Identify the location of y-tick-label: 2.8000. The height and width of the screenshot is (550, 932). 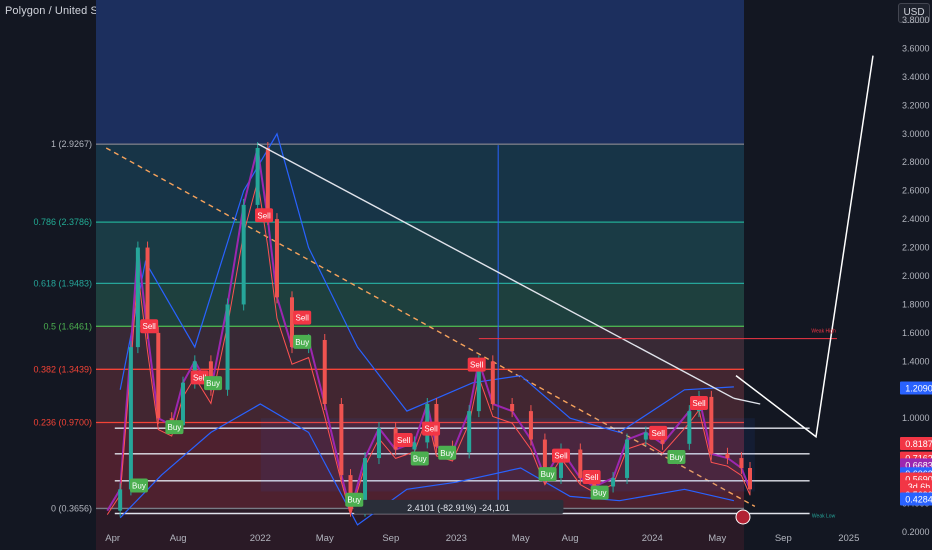
(916, 162).